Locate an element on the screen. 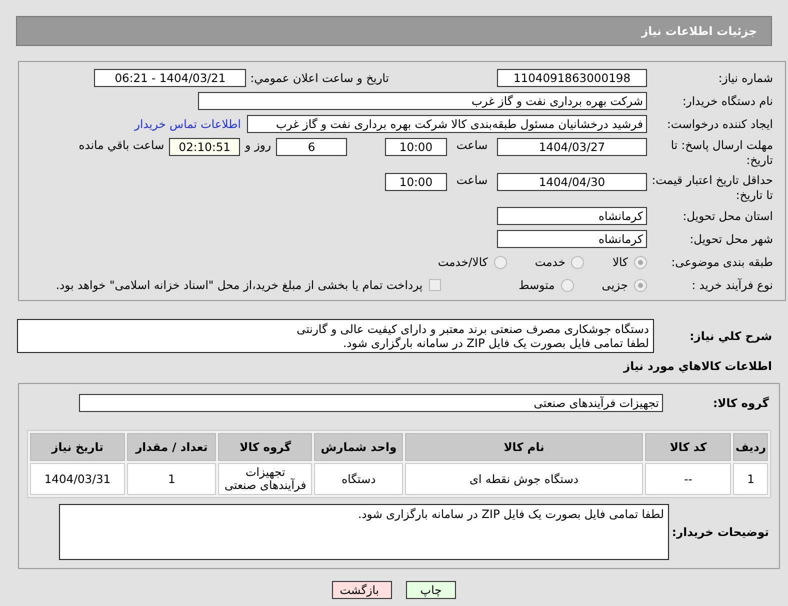 Image resolution: width=788 pixels, height=606 pixels. deadline-date-field: 1404/03/27 is located at coordinates (572, 147).